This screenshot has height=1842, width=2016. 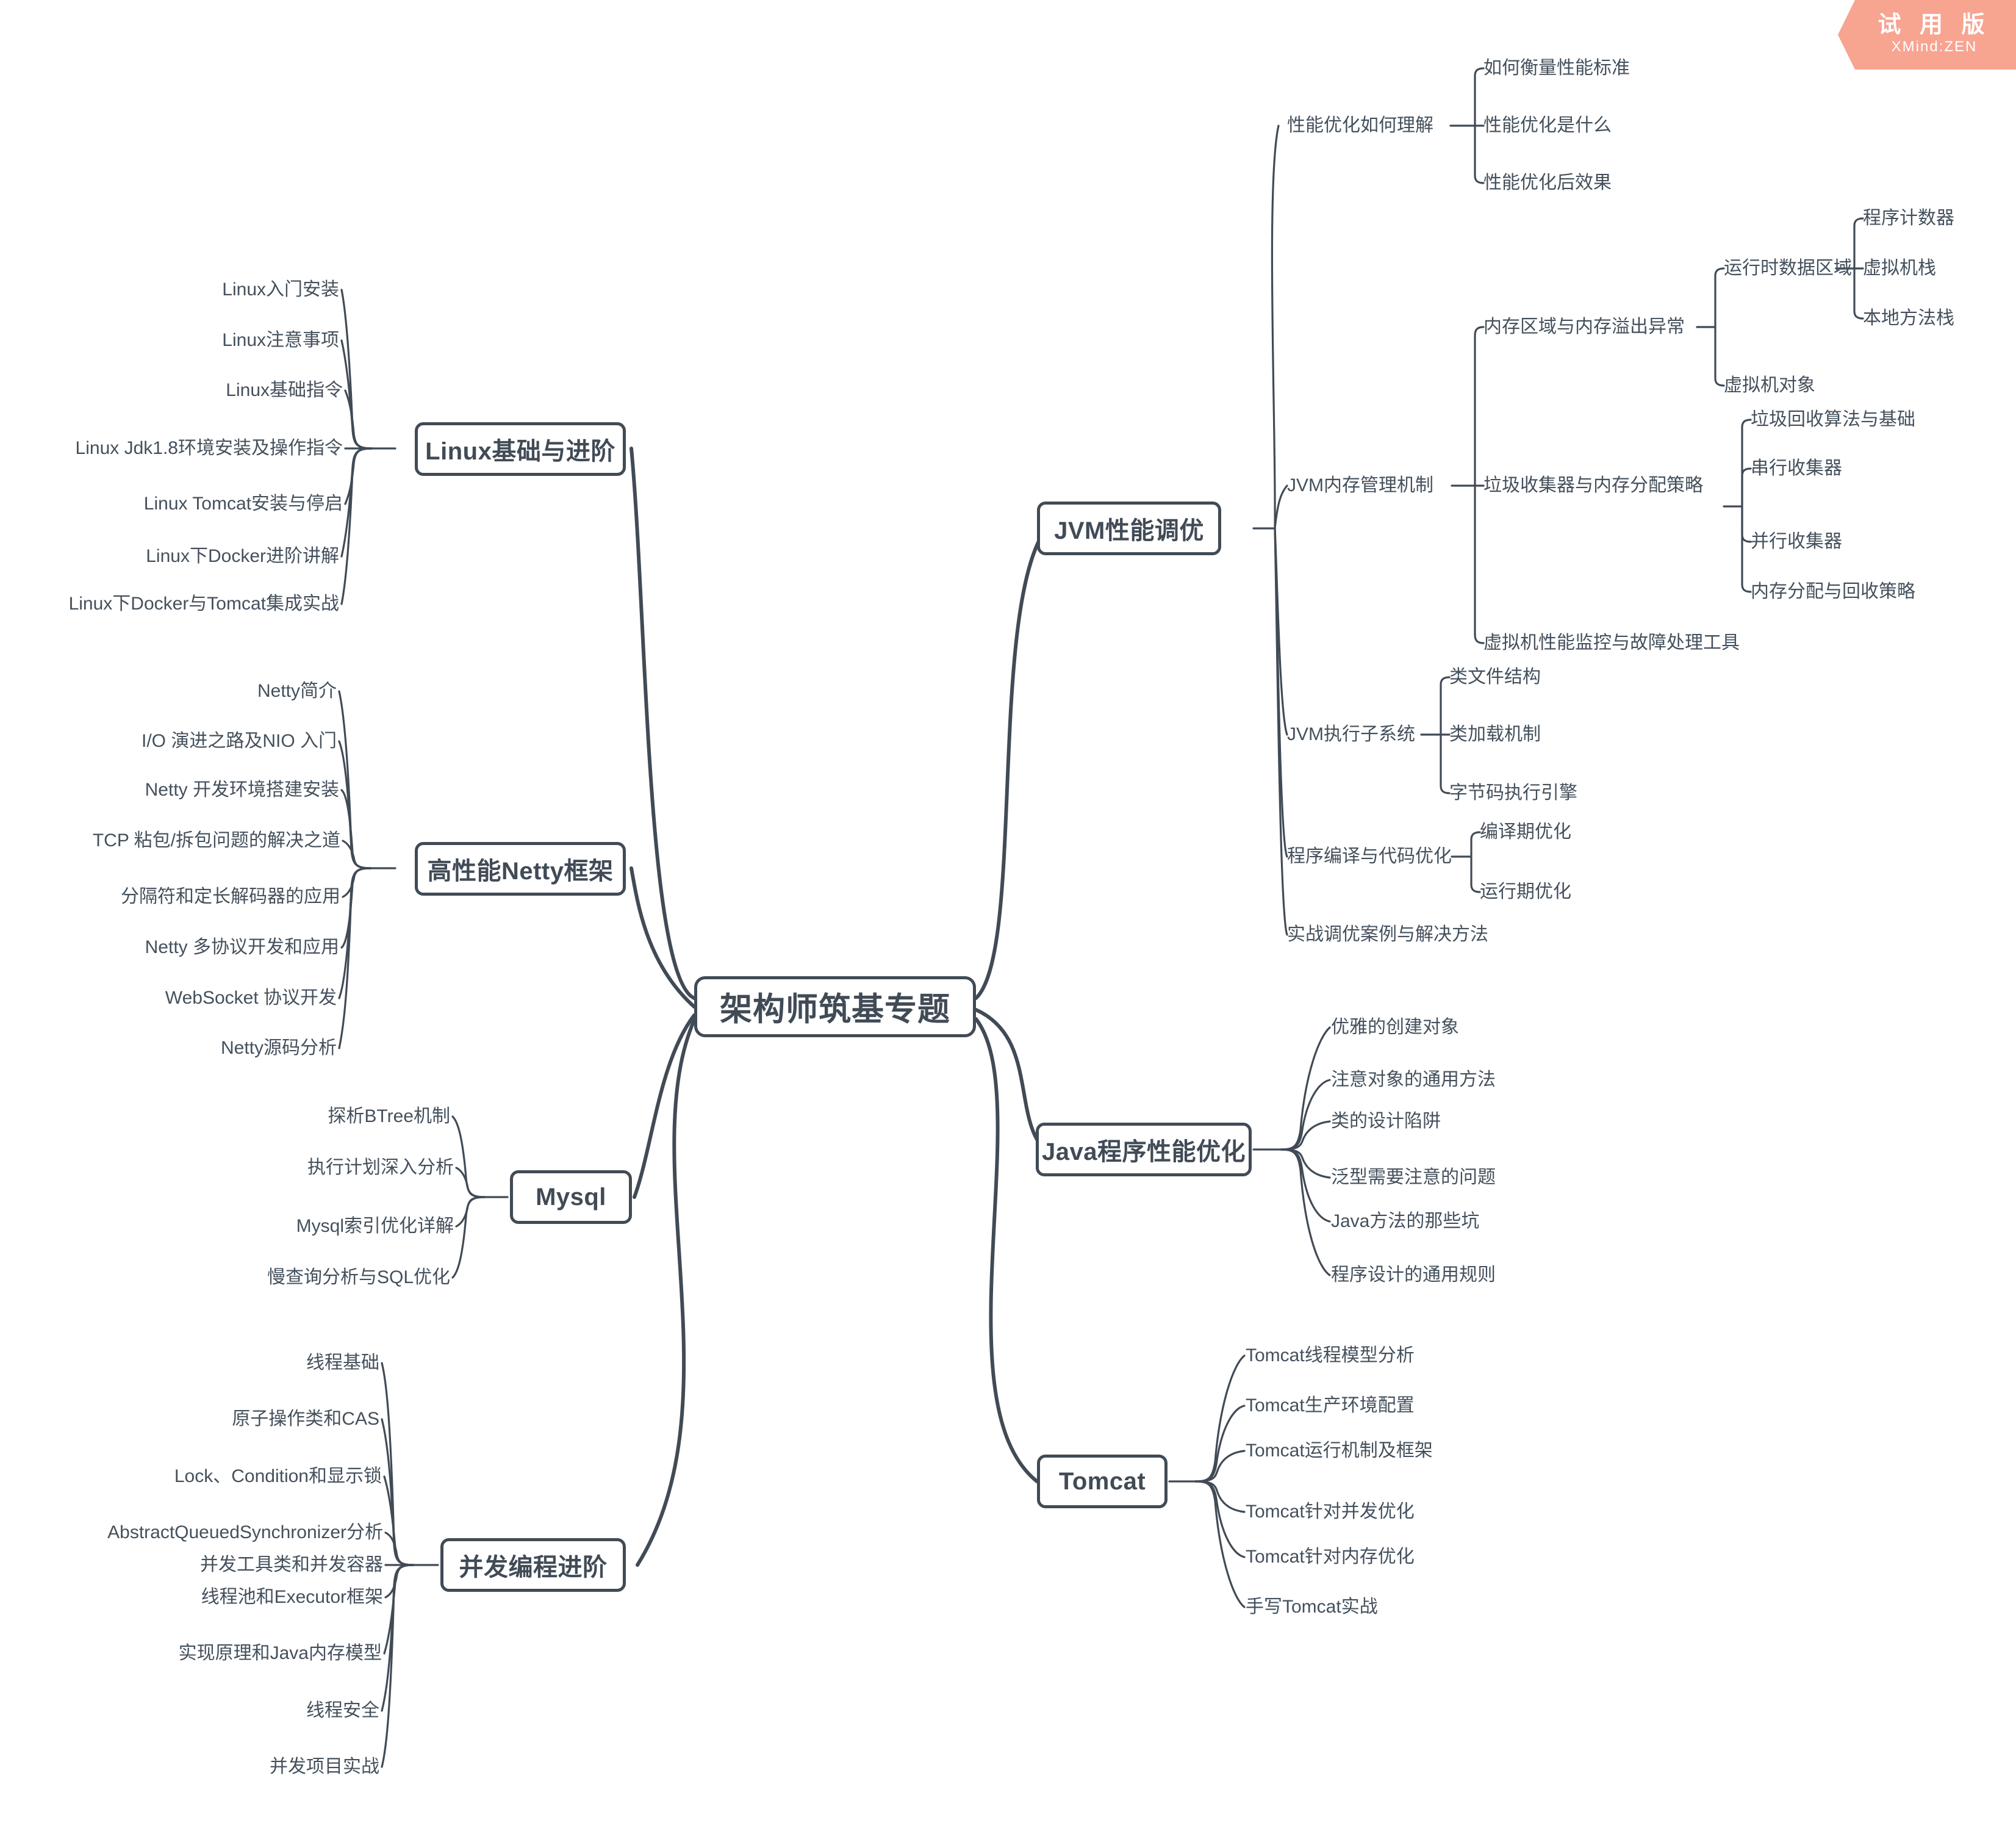 What do you see at coordinates (216, 841) in the screenshot?
I see `leaf-node: TCP 粘包/拆包问题的解决之道` at bounding box center [216, 841].